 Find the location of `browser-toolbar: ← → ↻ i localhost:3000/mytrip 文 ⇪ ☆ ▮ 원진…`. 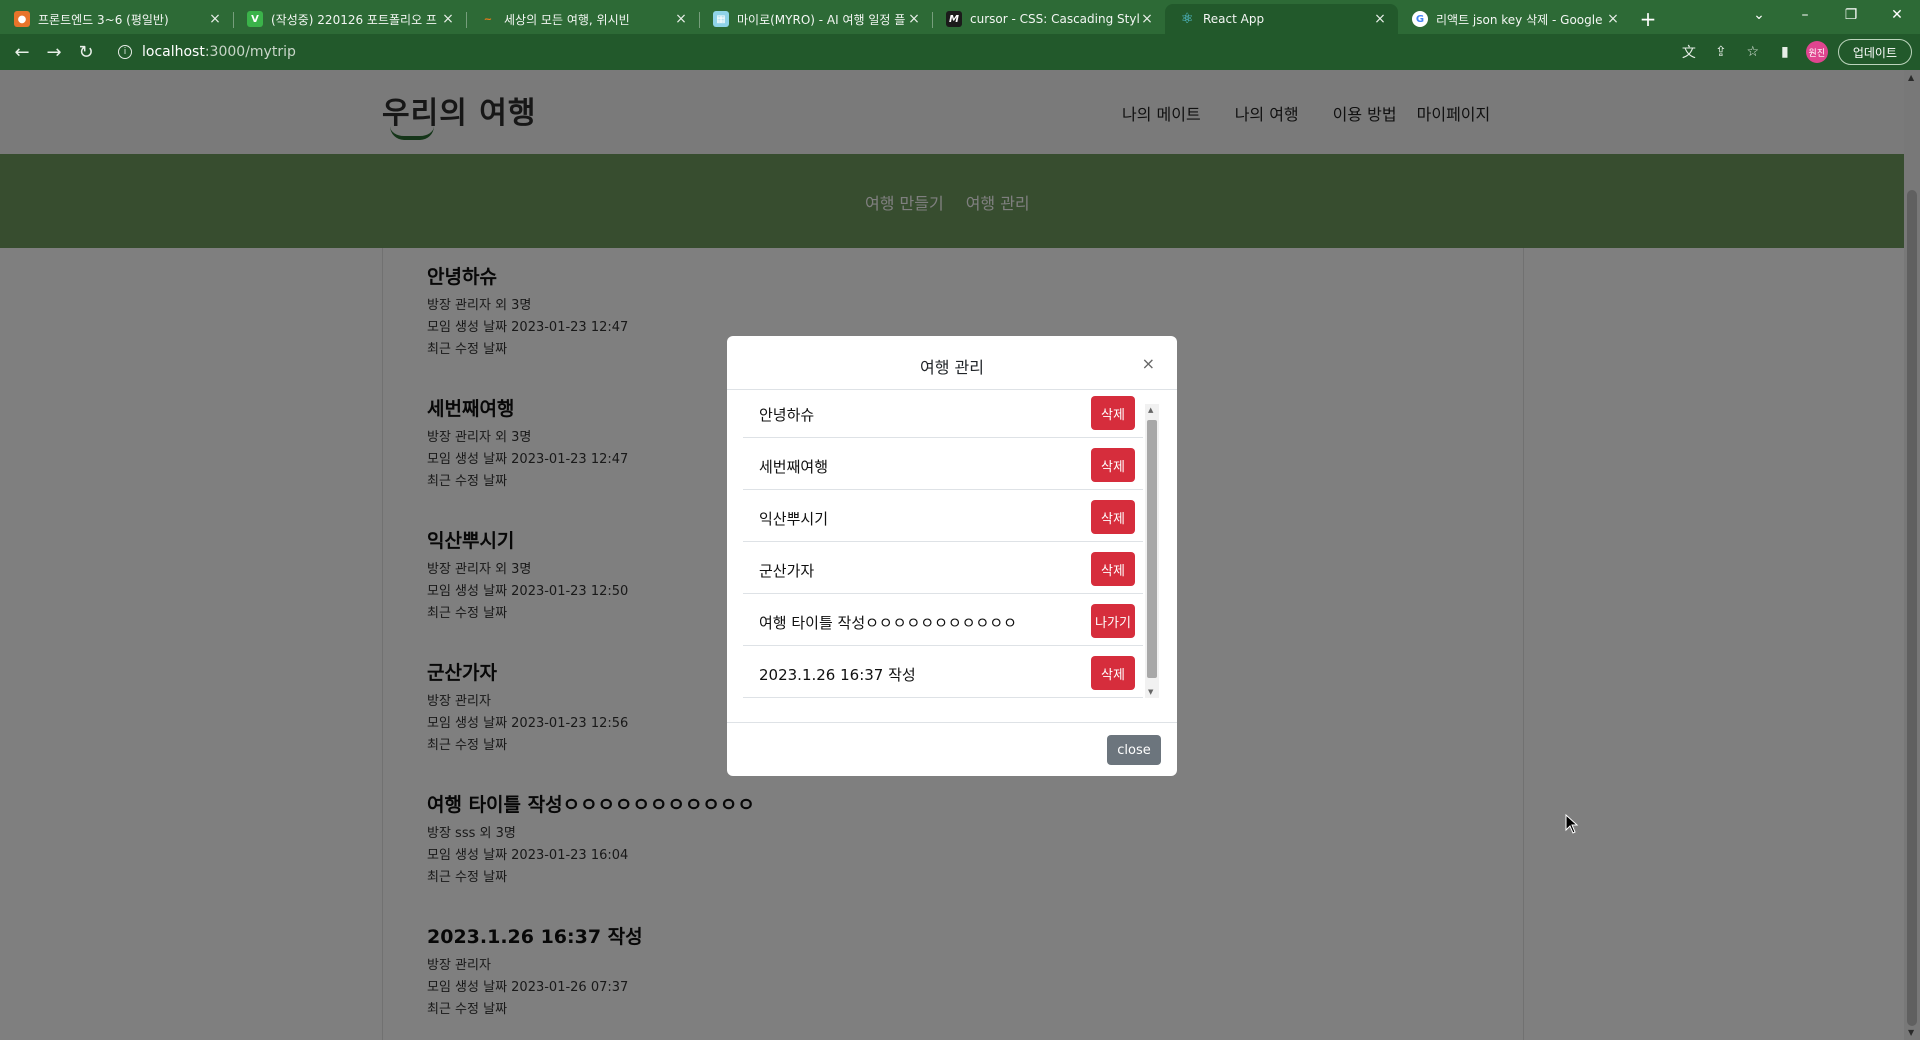

browser-toolbar: ← → ↻ i localhost:3000/mytrip 文 ⇪ ☆ ▮ 원진… is located at coordinates (960, 52).